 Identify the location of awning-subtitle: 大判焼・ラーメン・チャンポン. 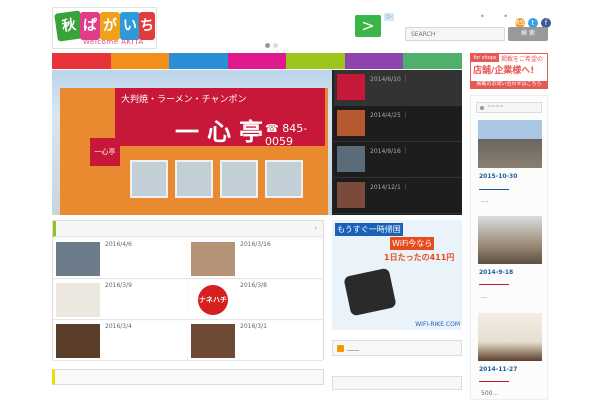
(184, 100).